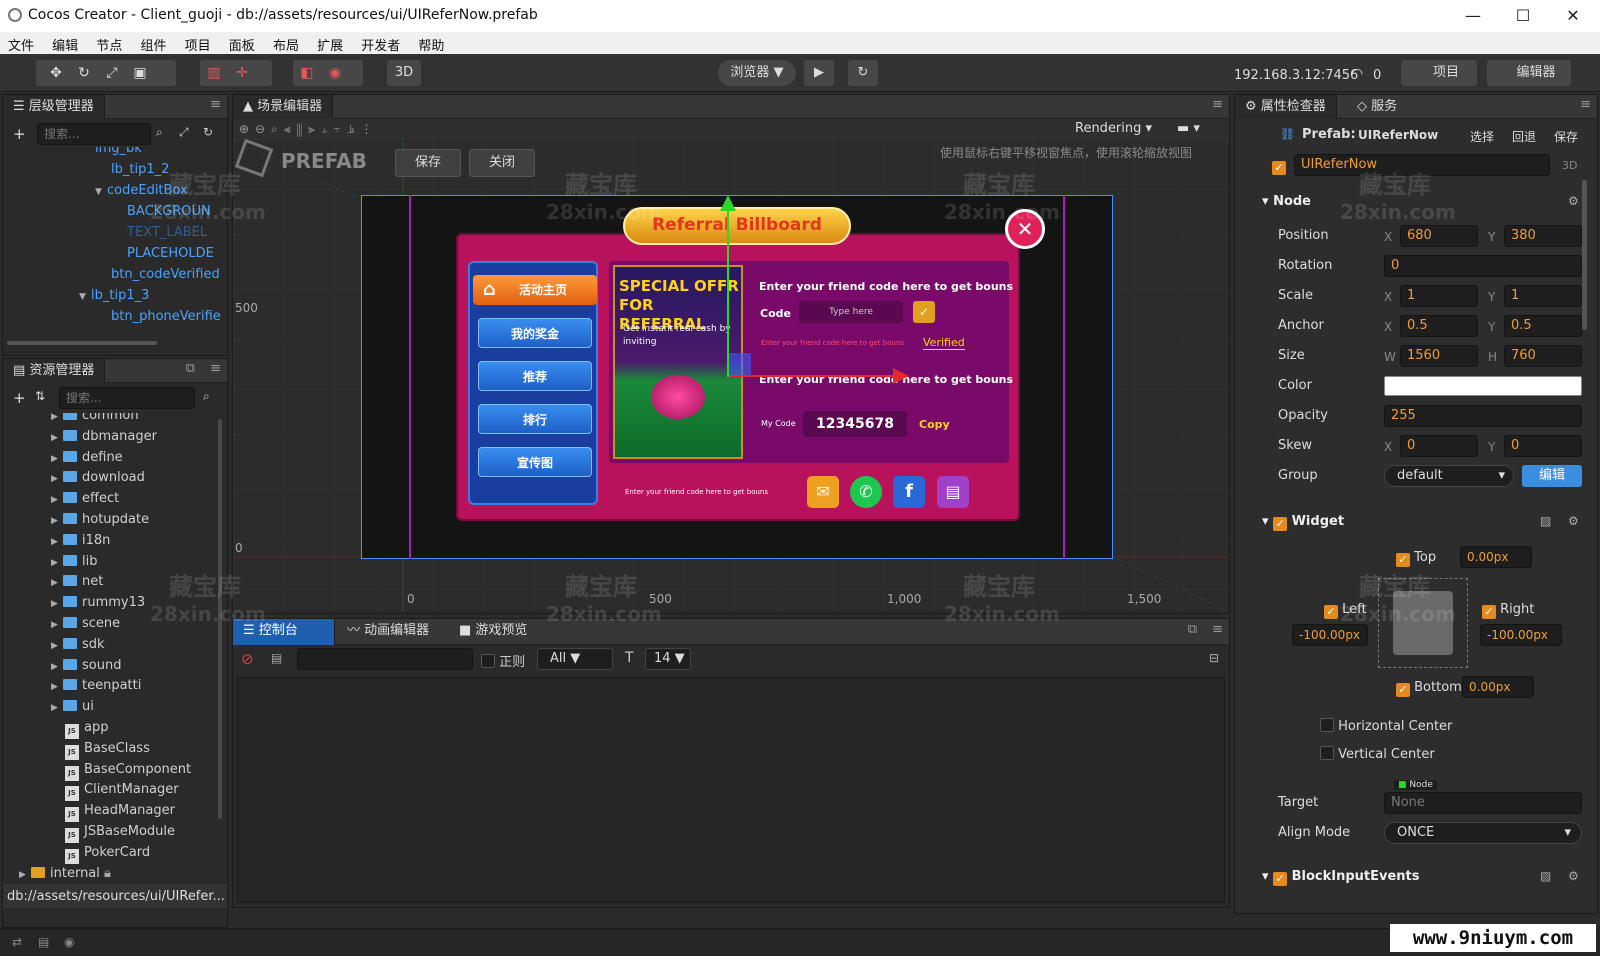 This screenshot has width=1600, height=956. Describe the element at coordinates (535, 462) in the screenshot. I see `menu-poster-button: 宣传图` at that location.